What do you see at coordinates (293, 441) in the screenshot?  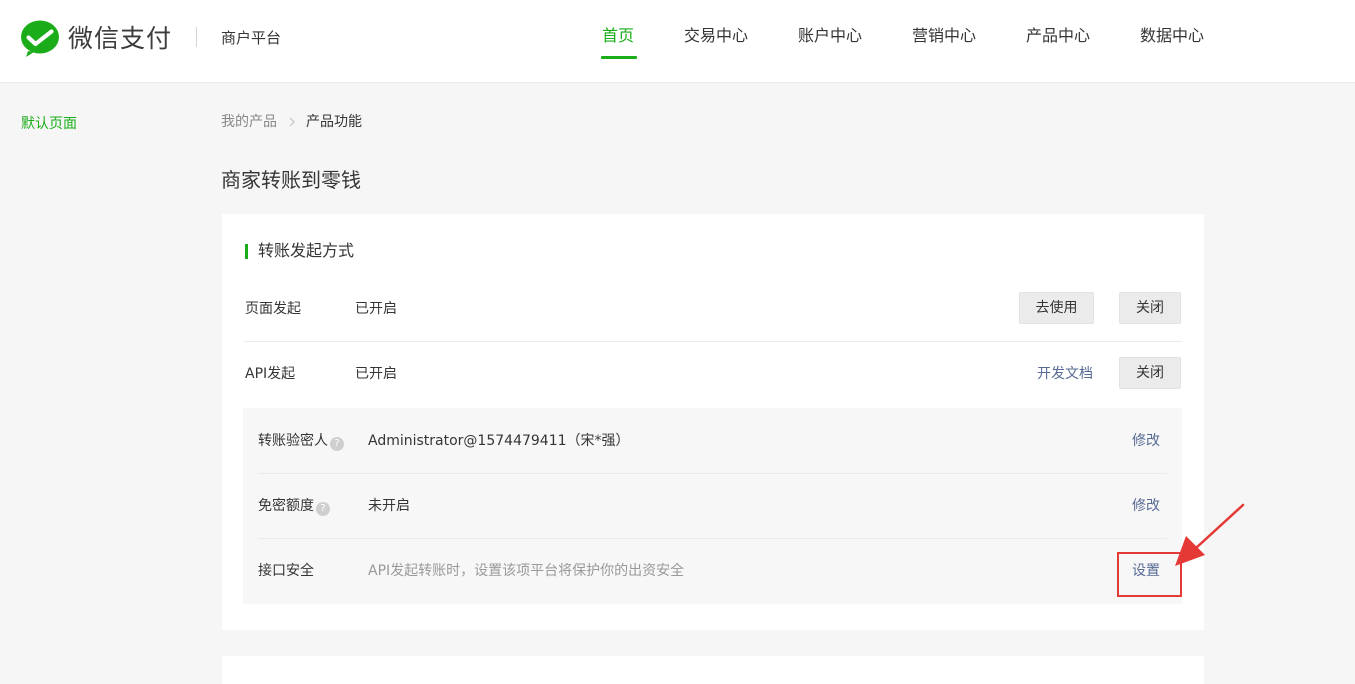 I see `sub-row-verifier-label: 转账验密人` at bounding box center [293, 441].